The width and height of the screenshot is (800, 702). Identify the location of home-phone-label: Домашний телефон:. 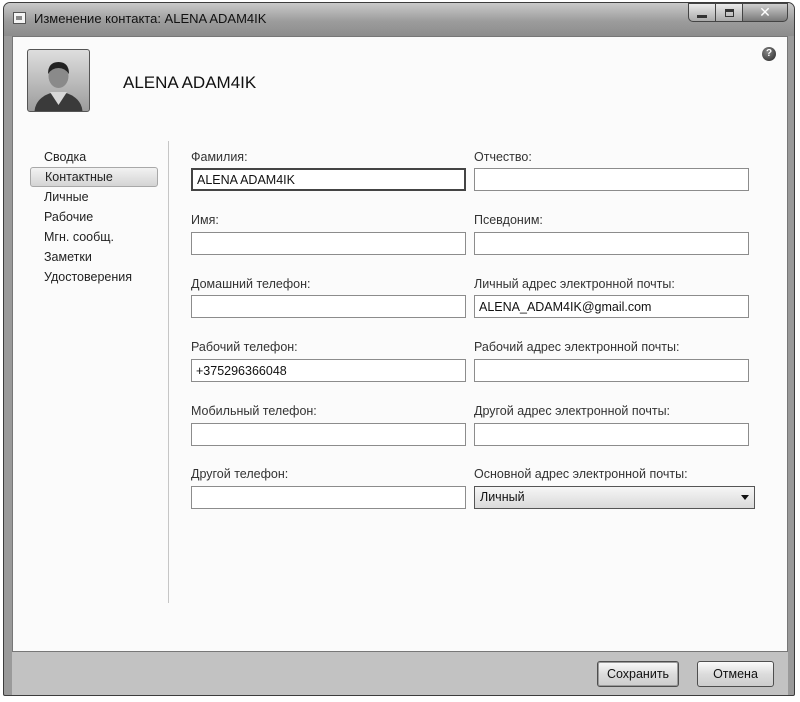
(251, 284).